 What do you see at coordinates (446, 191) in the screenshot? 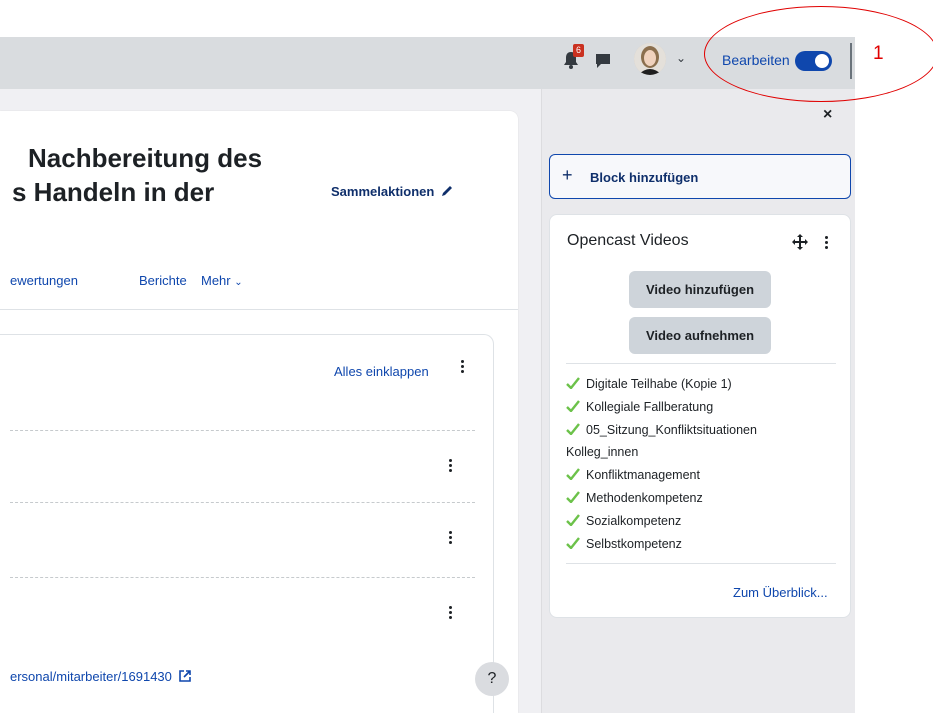
I see `pencil-icon` at bounding box center [446, 191].